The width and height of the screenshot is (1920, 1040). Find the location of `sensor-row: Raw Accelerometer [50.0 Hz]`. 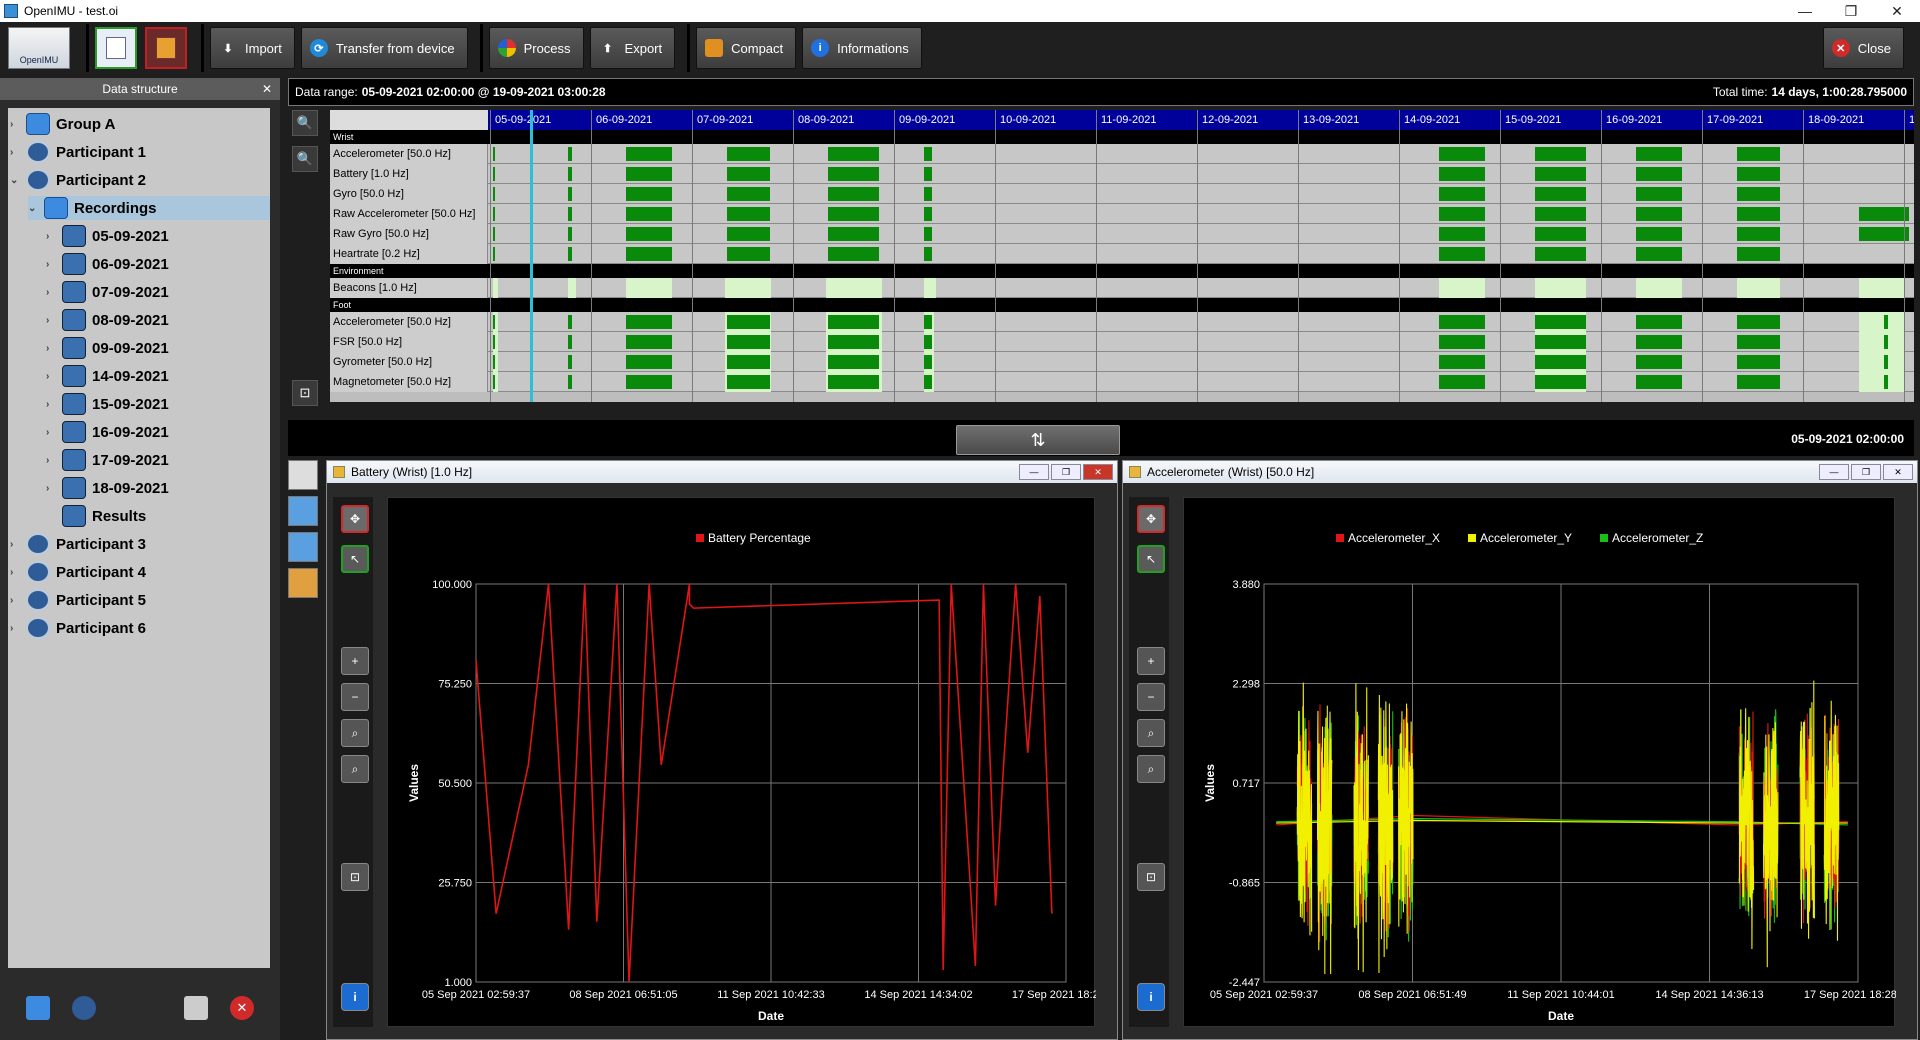

sensor-row: Raw Accelerometer [50.0 Hz] is located at coordinates (1122, 214).